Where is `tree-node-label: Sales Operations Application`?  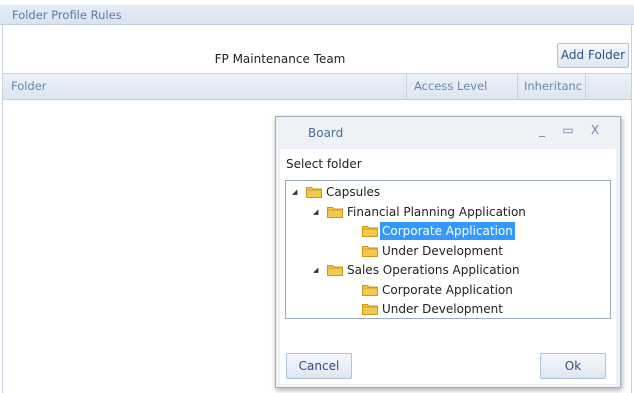 tree-node-label: Sales Operations Application is located at coordinates (433, 270).